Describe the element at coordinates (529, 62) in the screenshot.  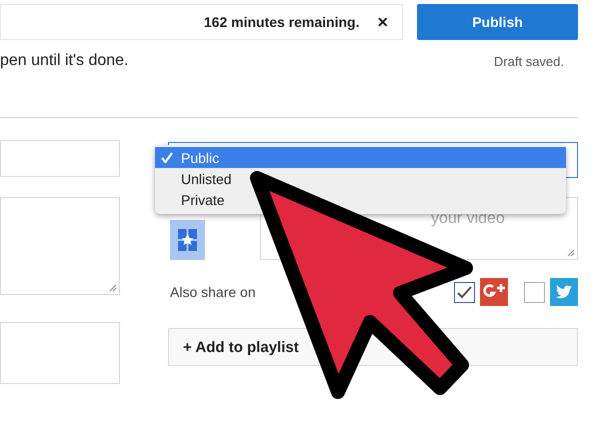
I see `draft-status: Draft saved.` at that location.